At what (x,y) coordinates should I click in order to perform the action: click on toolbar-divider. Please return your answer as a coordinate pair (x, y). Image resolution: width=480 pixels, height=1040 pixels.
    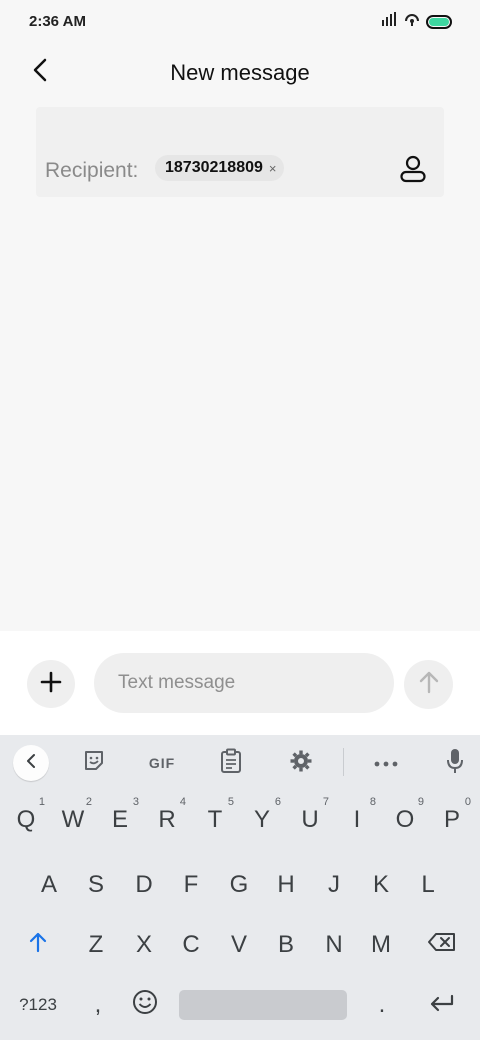
    Looking at the image, I should click on (343, 762).